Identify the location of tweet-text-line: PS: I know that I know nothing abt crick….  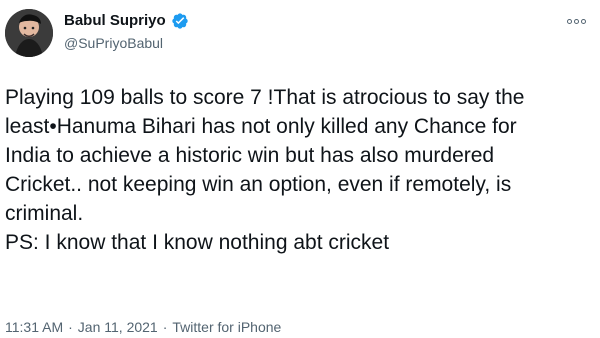
(197, 242).